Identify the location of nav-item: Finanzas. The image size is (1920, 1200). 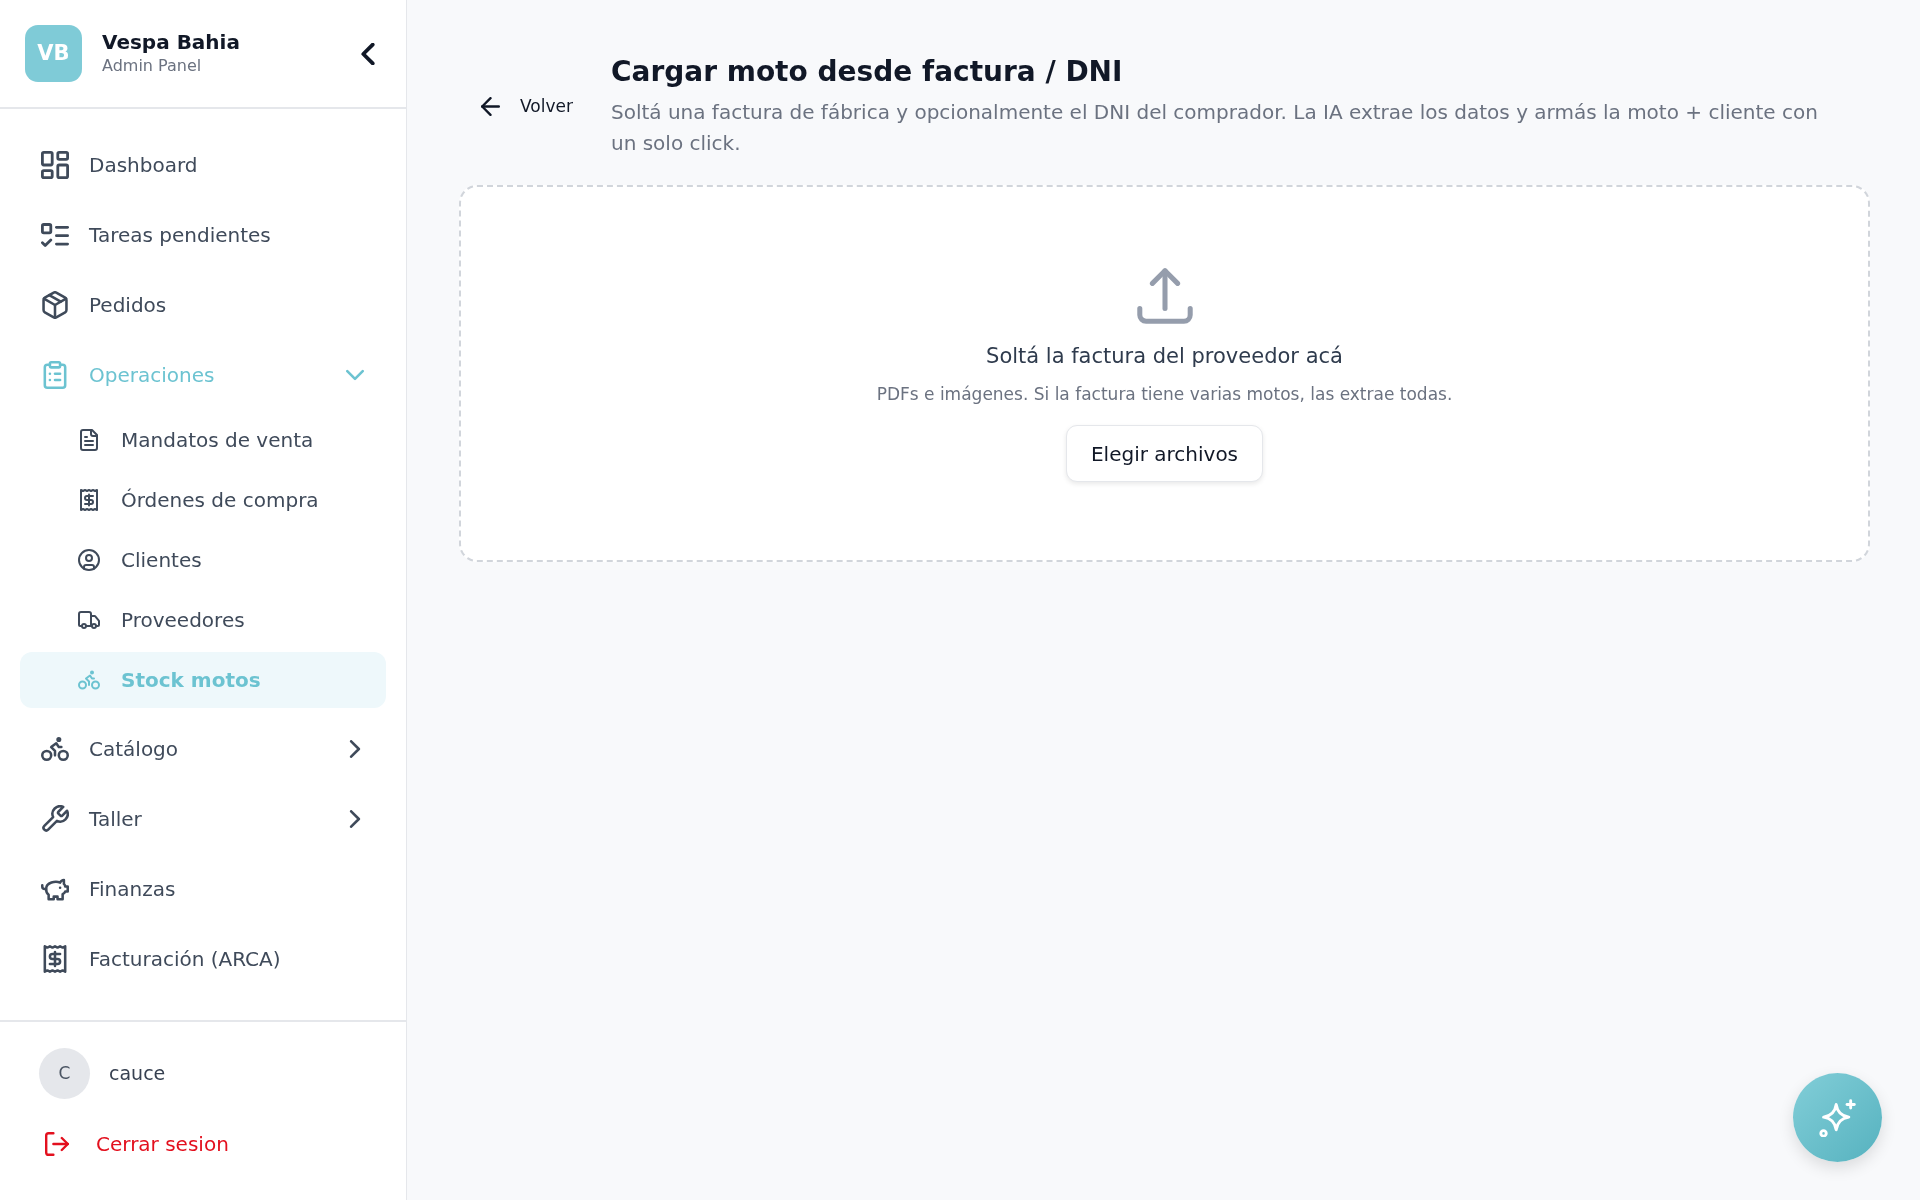
(203, 889).